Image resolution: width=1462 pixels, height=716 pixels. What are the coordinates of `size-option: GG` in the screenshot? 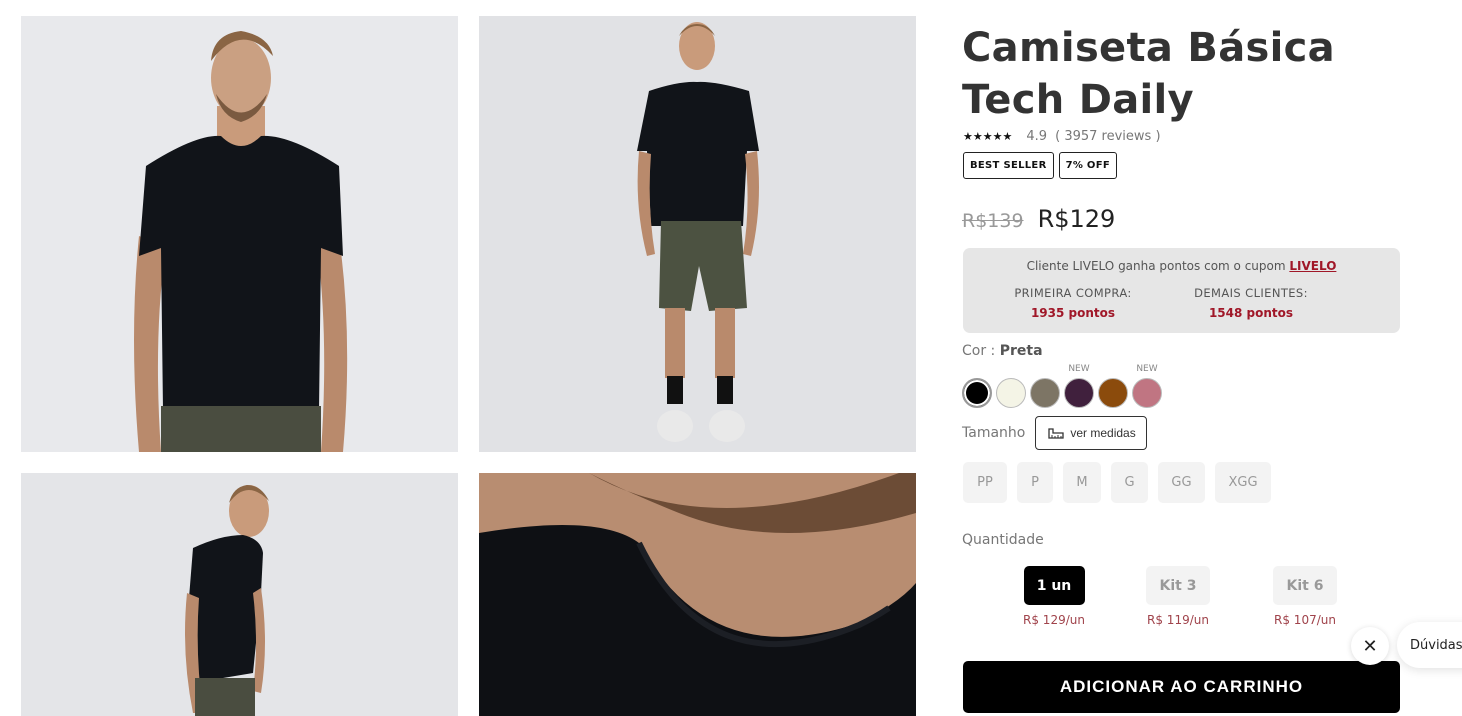 It's located at (1181, 482).